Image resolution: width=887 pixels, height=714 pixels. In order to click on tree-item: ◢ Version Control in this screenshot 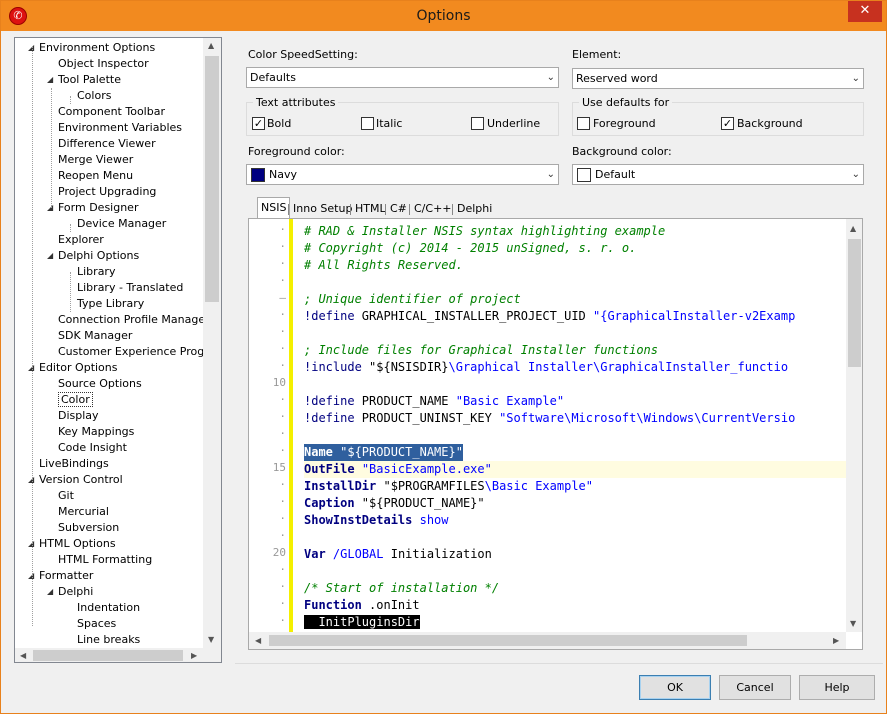, I will do `click(75, 480)`.